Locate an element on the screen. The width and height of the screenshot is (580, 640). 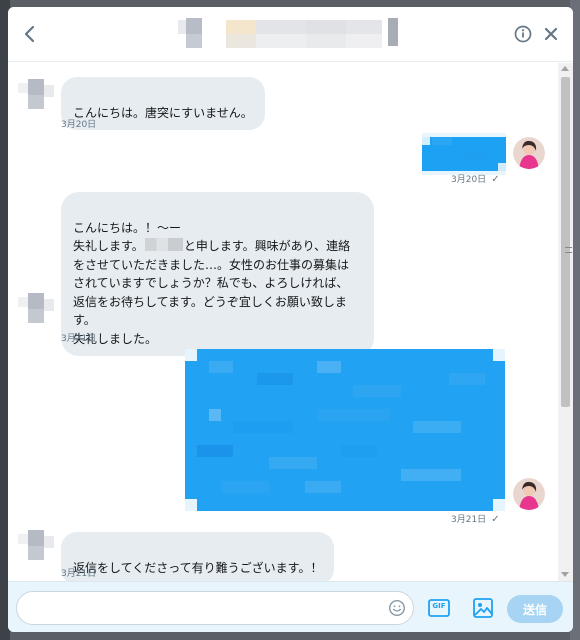
thread-scrollbar is located at coordinates (565, 322).